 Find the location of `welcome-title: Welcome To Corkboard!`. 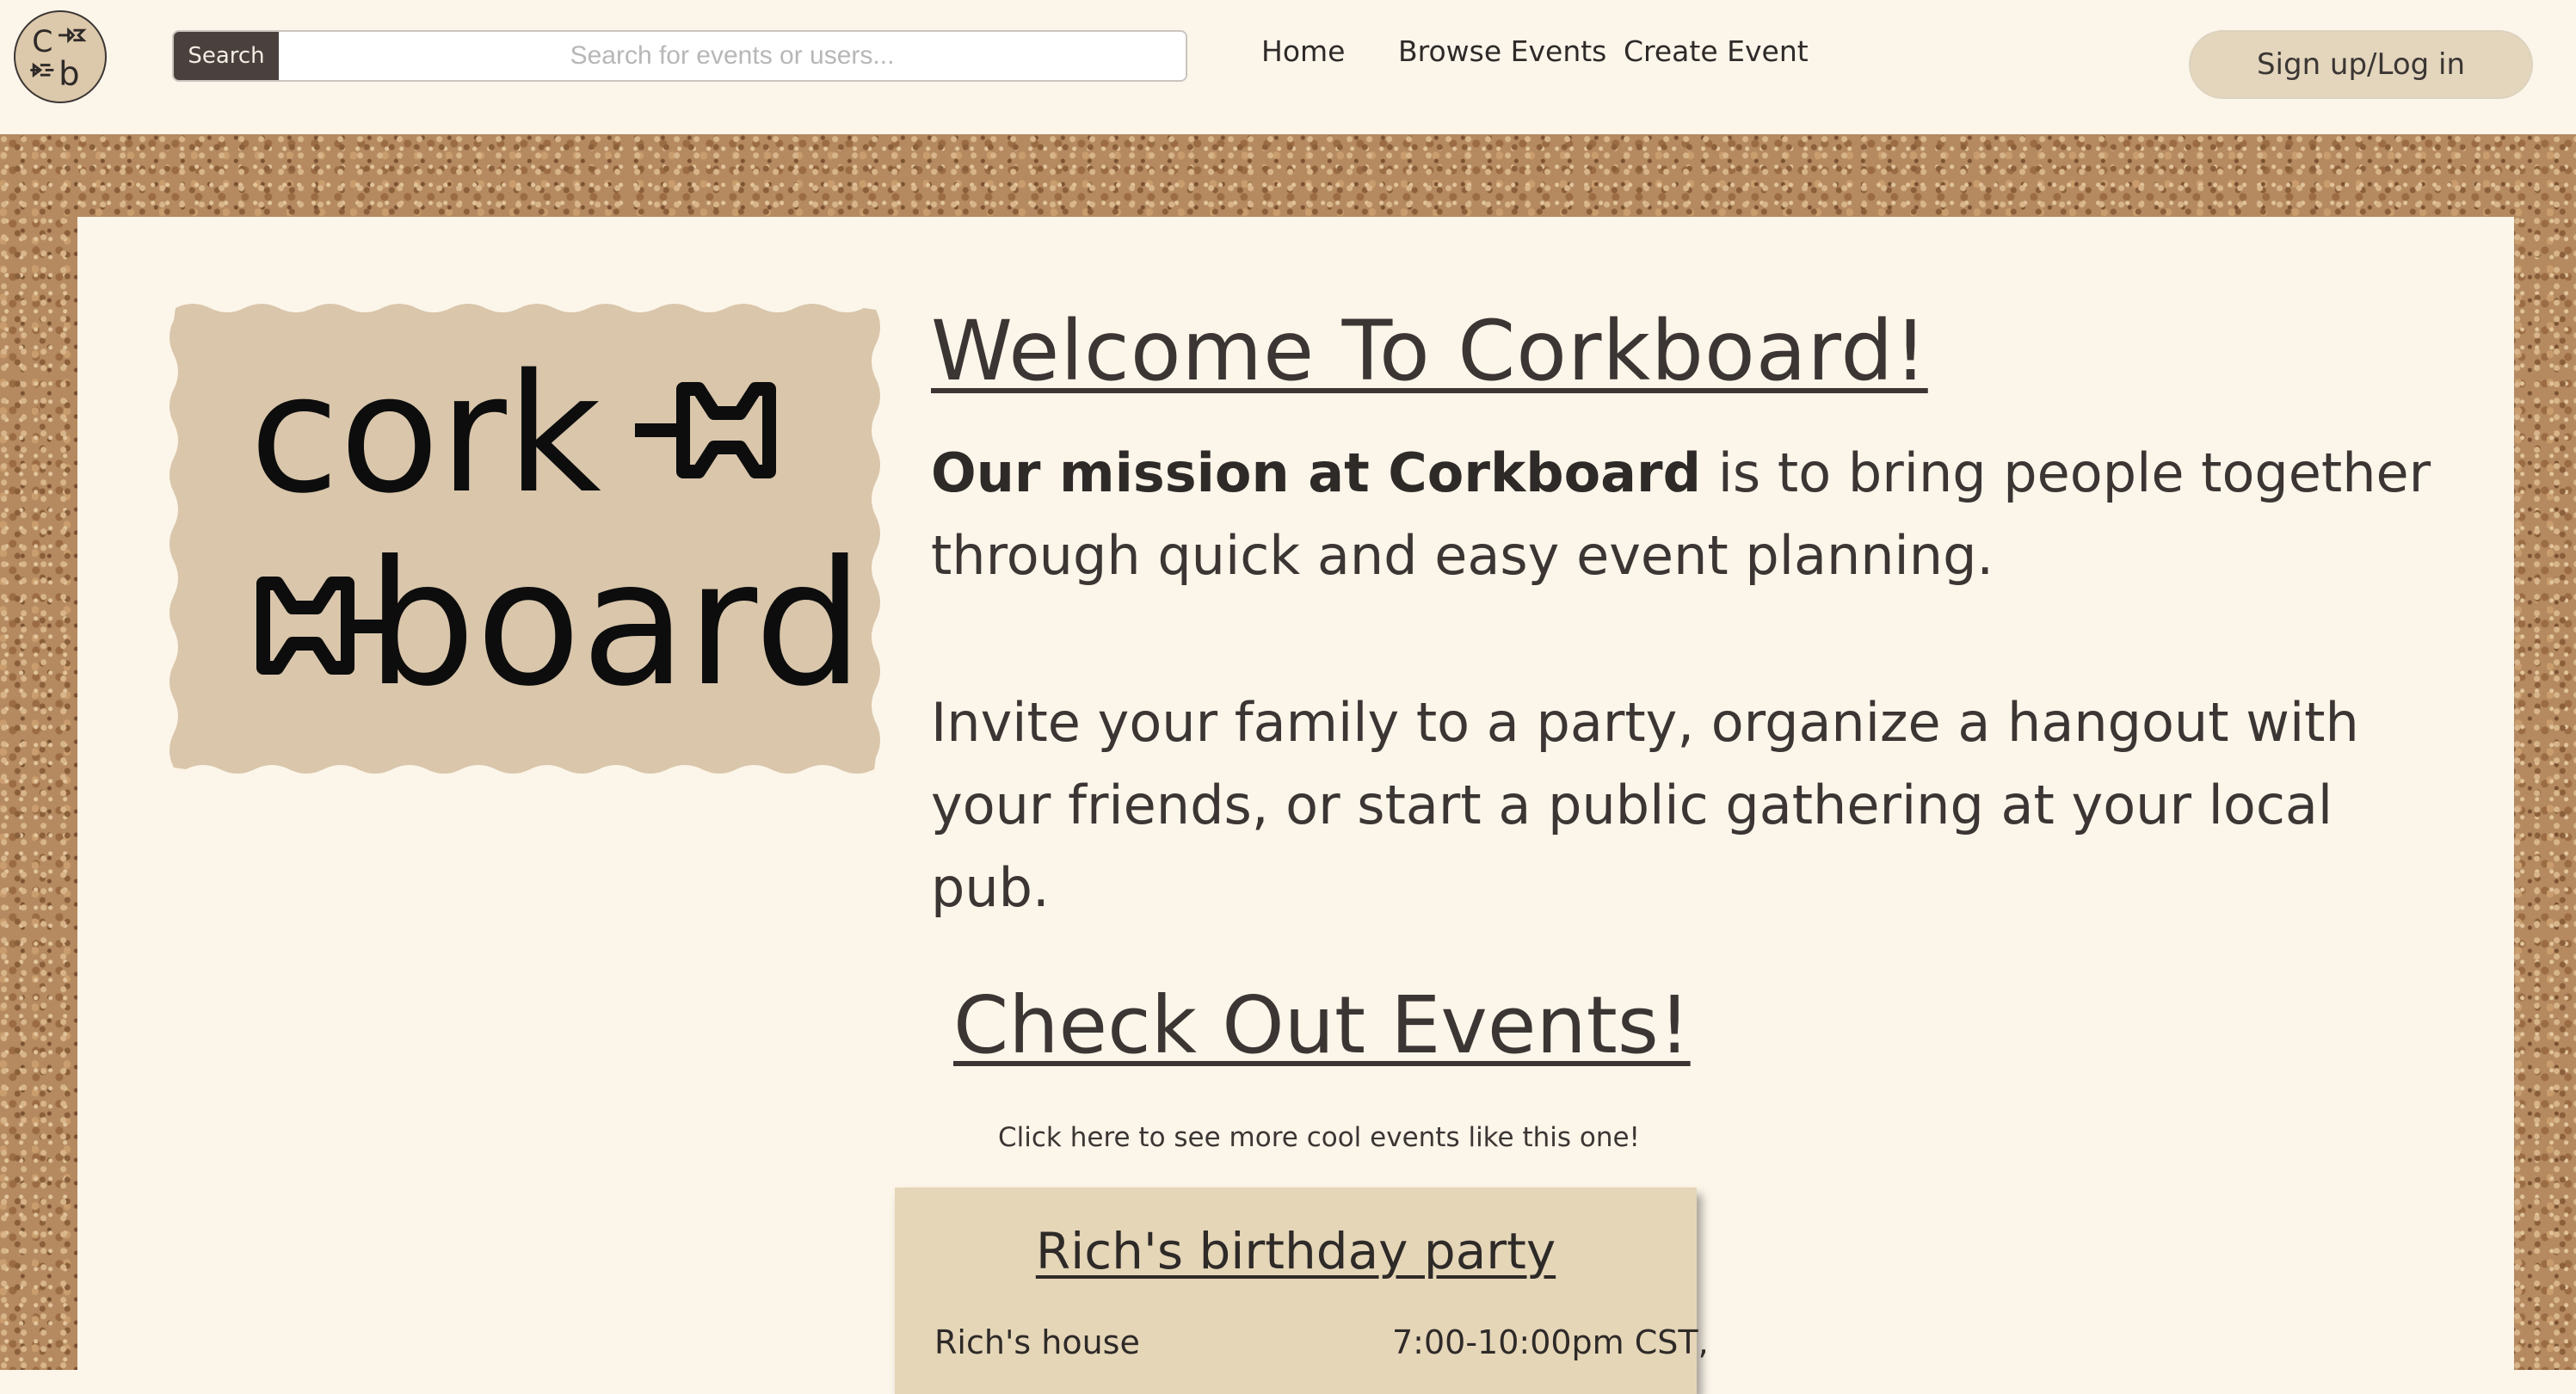

welcome-title: Welcome To Corkboard! is located at coordinates (1429, 351).